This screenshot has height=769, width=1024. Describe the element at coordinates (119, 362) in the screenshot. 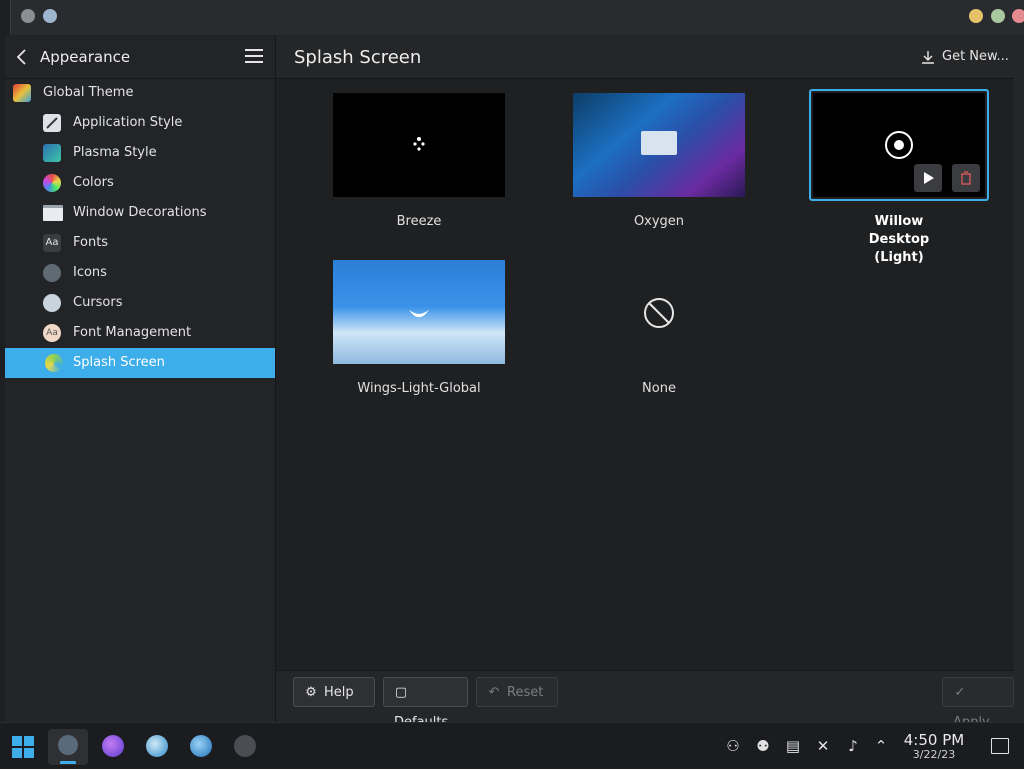

I see `sidebar-item-label: Splash Screen` at that location.